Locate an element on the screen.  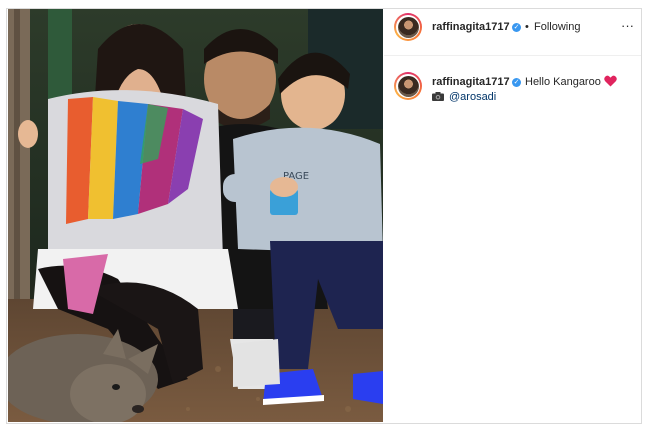
author-username: raffinagita1717 is located at coordinates (471, 27).